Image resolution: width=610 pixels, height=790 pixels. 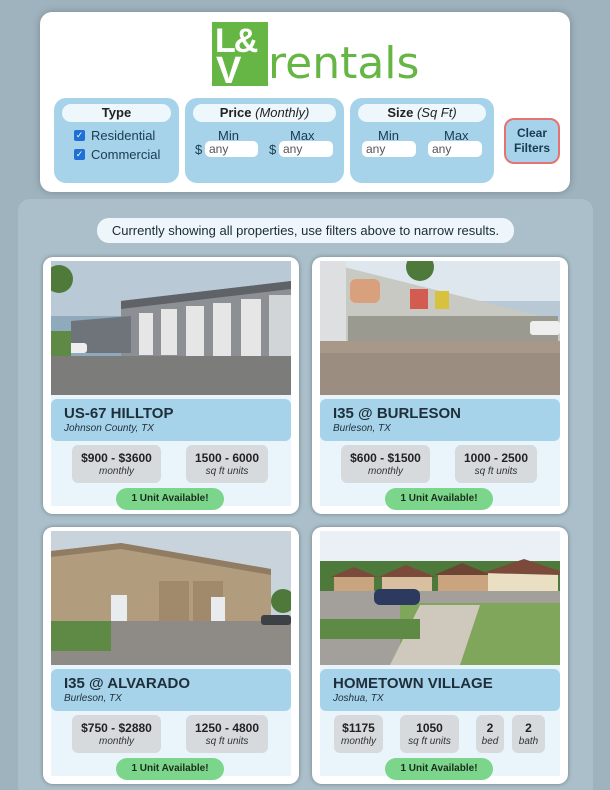 I want to click on property-title-bar: US-67 HILLTOP Johnson County, TX, so click(x=171, y=420).